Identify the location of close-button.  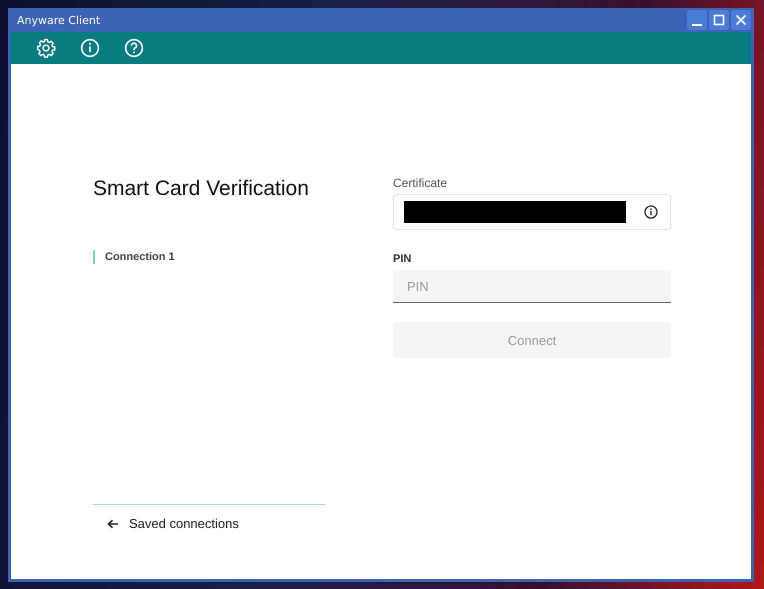
(741, 20).